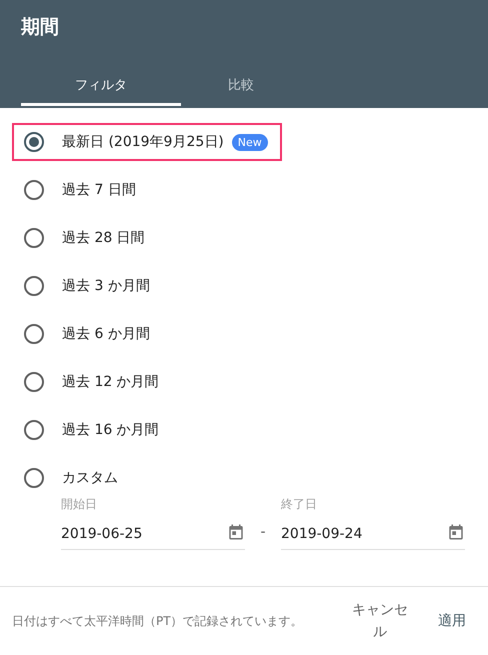  What do you see at coordinates (90, 478) in the screenshot?
I see `option-label: カスタム` at bounding box center [90, 478].